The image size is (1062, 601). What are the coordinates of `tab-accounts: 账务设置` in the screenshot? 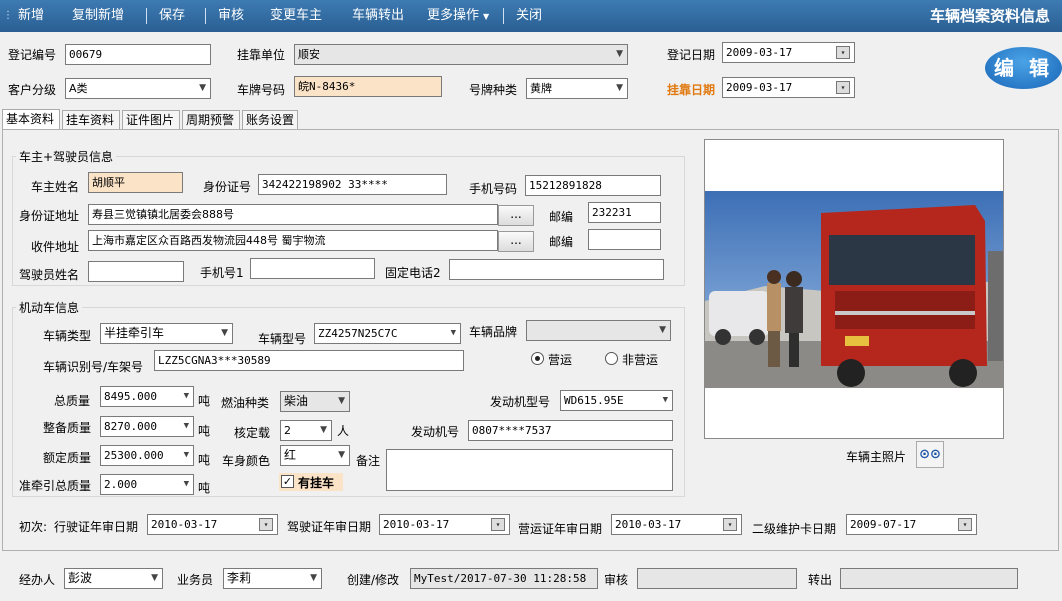 It's located at (270, 120).